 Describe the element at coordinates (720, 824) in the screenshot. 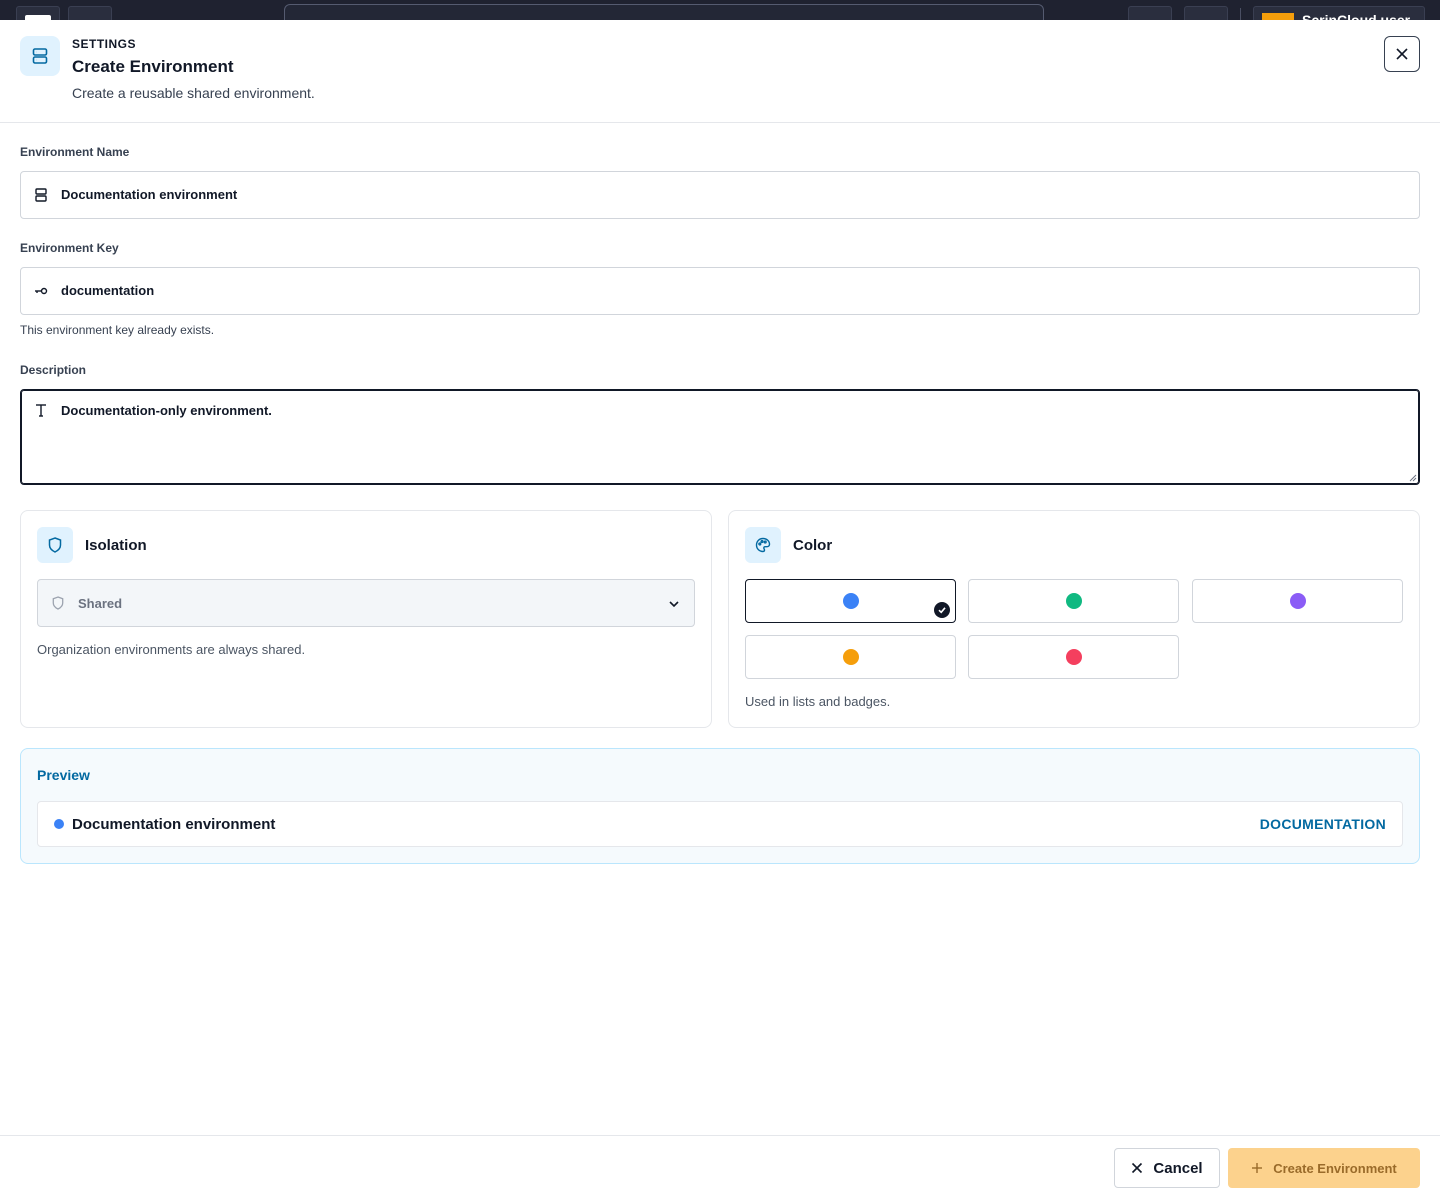

I see `preview-item: Documentation environment DOCUMENTATION` at that location.